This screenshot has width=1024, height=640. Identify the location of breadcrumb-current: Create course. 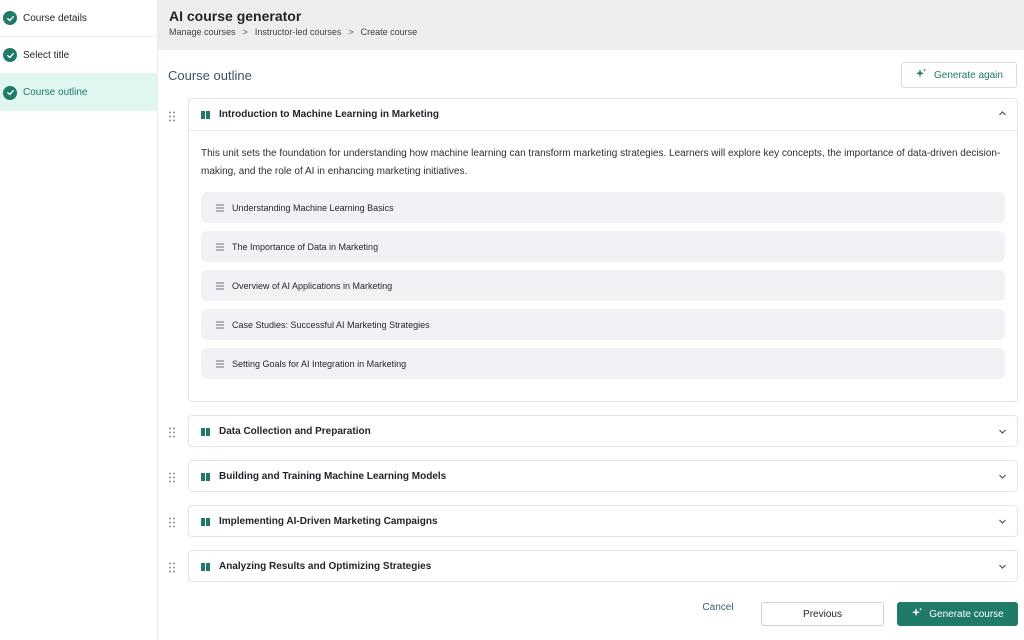
(389, 32).